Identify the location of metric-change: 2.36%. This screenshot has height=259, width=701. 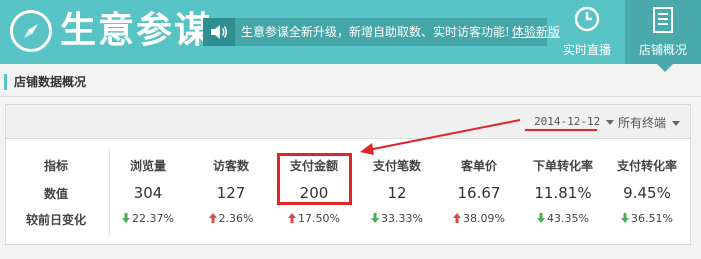
(231, 218).